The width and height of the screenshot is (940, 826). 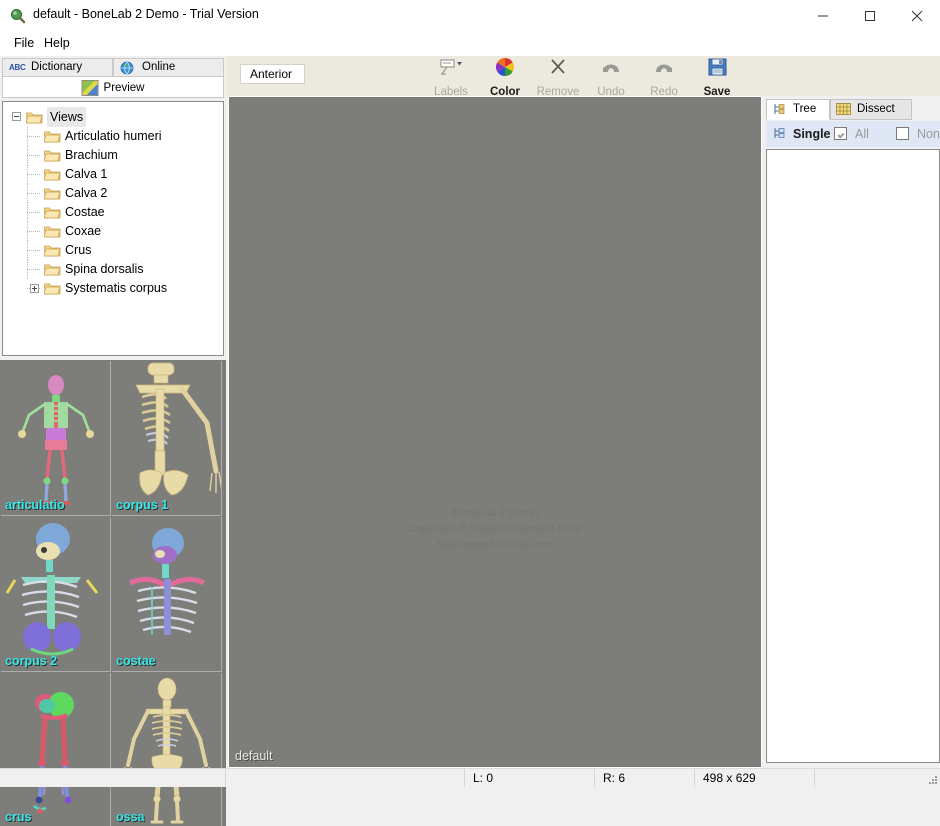 What do you see at coordinates (113, 174) in the screenshot?
I see `tree-item: Calva 1` at bounding box center [113, 174].